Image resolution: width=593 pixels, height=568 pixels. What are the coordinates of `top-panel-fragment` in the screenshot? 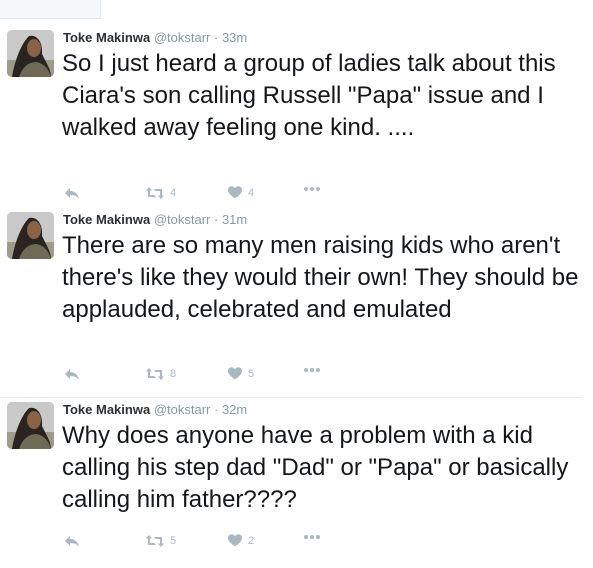 It's located at (50, 9).